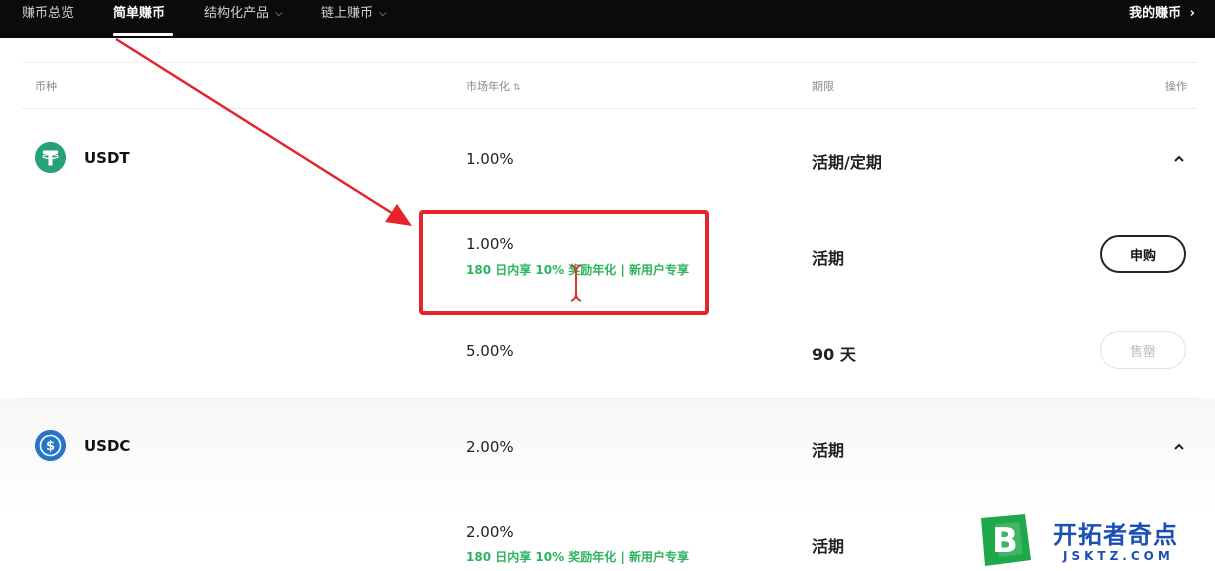  I want to click on logo-badge-letter: B, so click(1005, 541).